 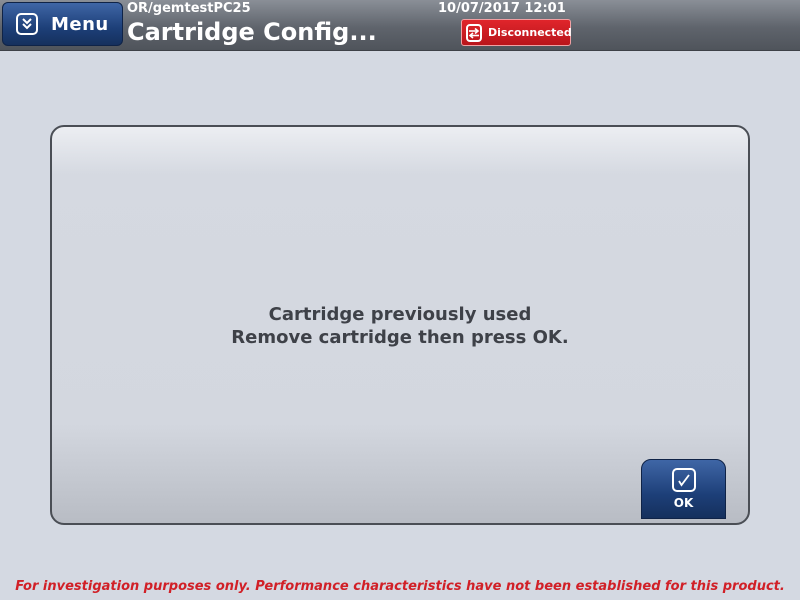 I want to click on date-time: 10/07/2017 12:01, so click(x=502, y=8).